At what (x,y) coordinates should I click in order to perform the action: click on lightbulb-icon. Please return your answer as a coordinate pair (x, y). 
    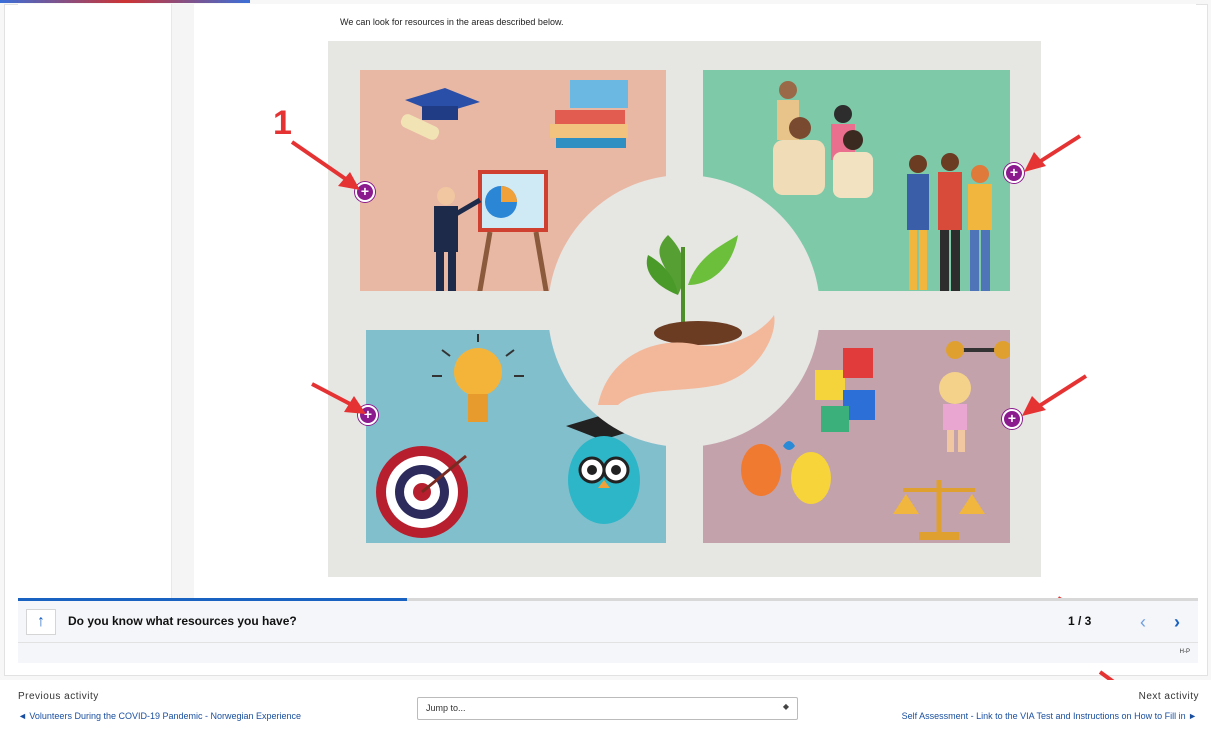
    Looking at the image, I should click on (478, 378).